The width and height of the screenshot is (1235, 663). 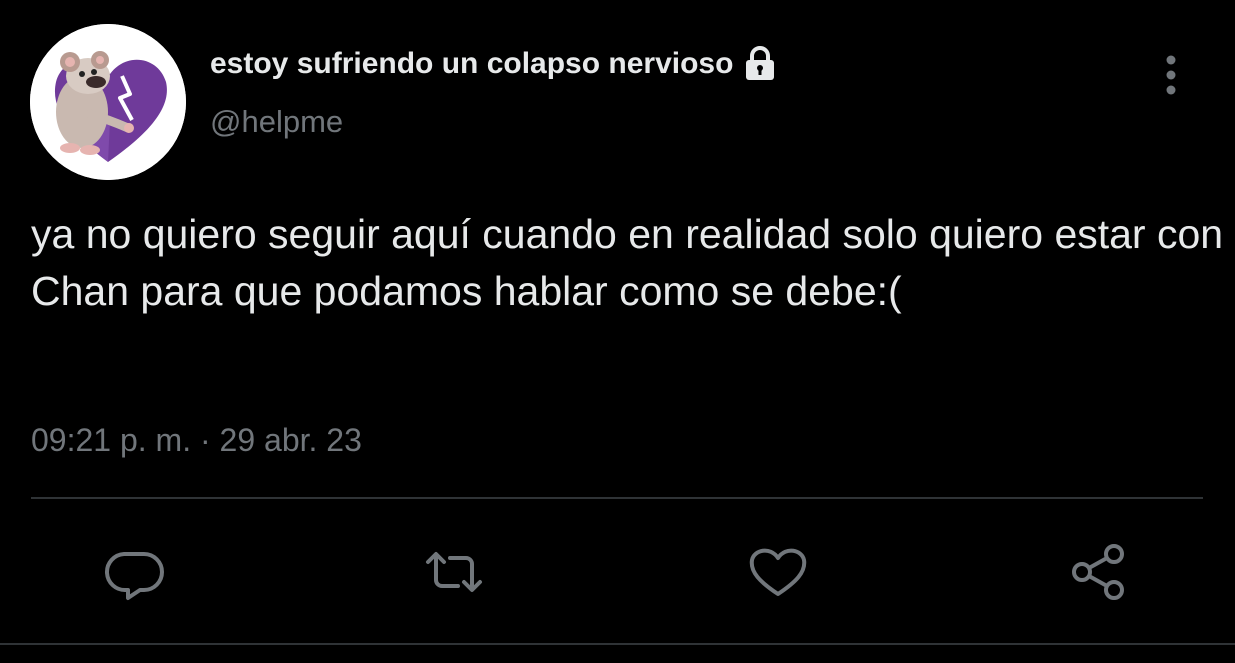 What do you see at coordinates (1171, 75) in the screenshot?
I see `vertical-ellipsis-icon` at bounding box center [1171, 75].